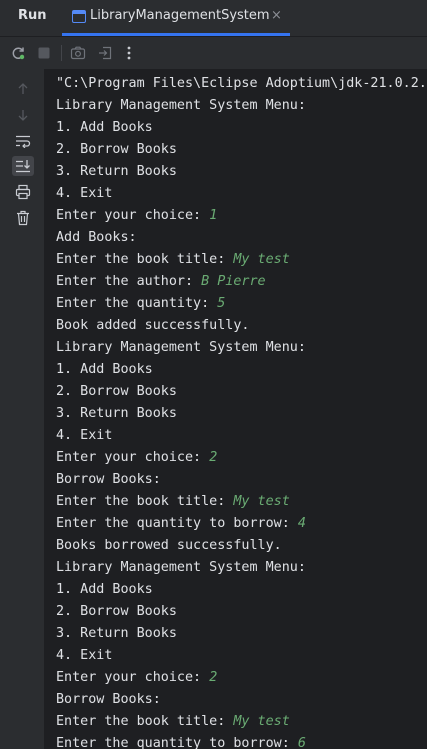  What do you see at coordinates (23, 192) in the screenshot?
I see `print-icon` at bounding box center [23, 192].